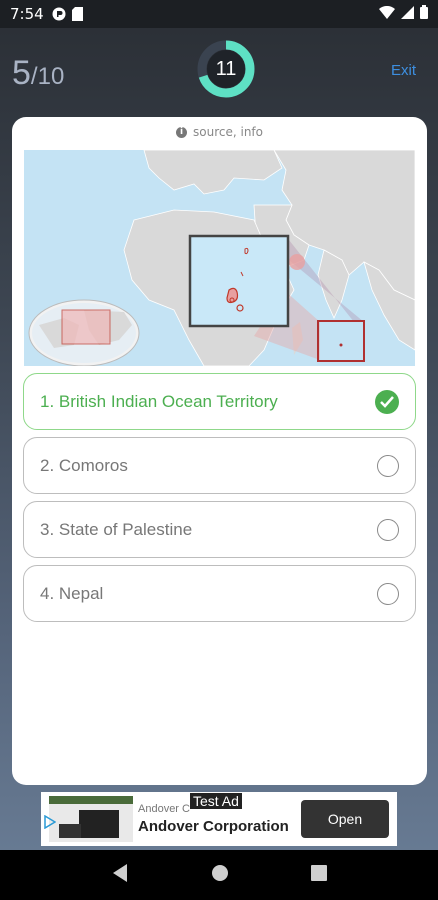 The height and width of the screenshot is (900, 438). Describe the element at coordinates (59, 14) in the screenshot. I see `notification-icon` at that location.